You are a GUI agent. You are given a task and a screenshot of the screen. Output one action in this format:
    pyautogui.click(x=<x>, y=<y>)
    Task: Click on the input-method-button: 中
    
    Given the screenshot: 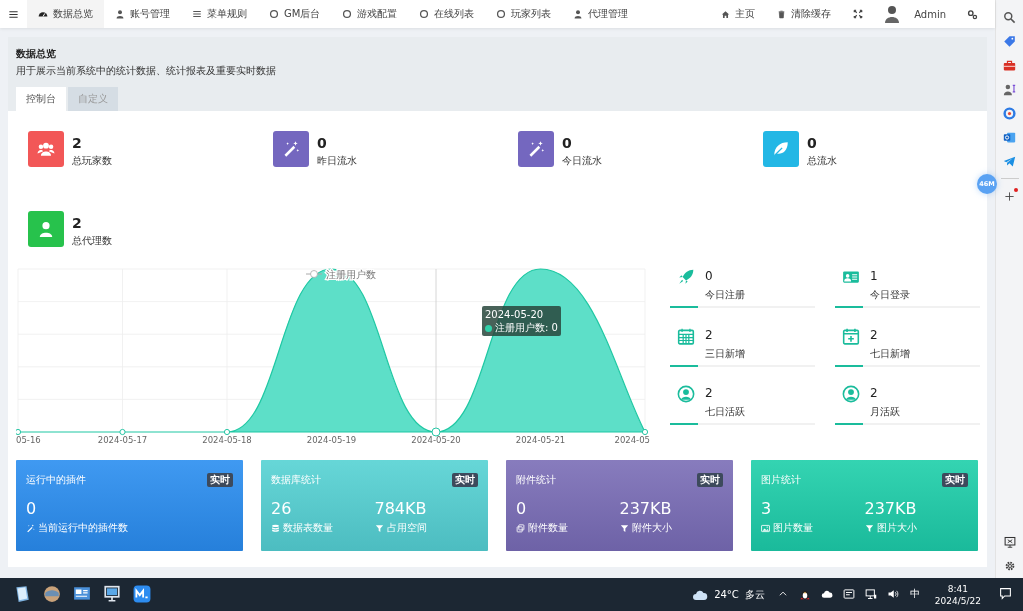 What is the action you would take?
    pyautogui.click(x=914, y=594)
    